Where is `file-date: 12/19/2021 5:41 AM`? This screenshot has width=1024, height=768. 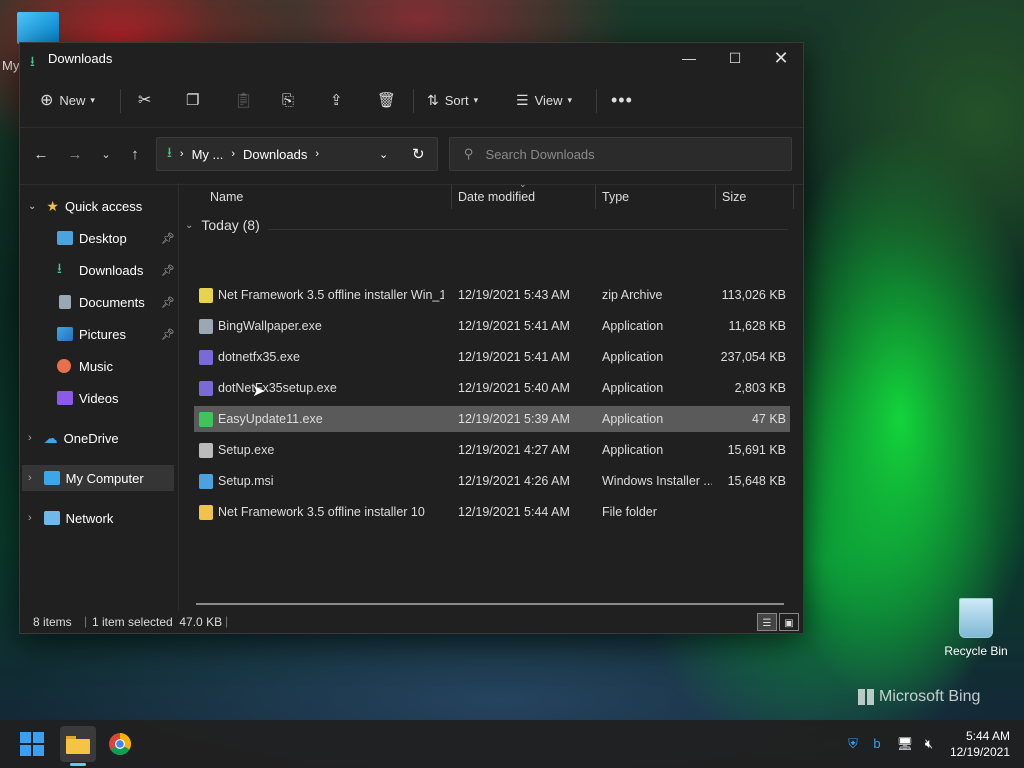 file-date: 12/19/2021 5:41 AM is located at coordinates (514, 326).